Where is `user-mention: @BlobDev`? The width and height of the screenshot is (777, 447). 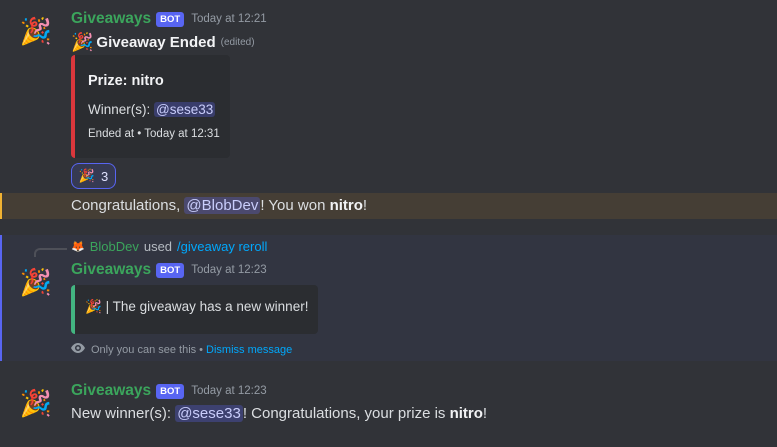 user-mention: @BlobDev is located at coordinates (222, 205).